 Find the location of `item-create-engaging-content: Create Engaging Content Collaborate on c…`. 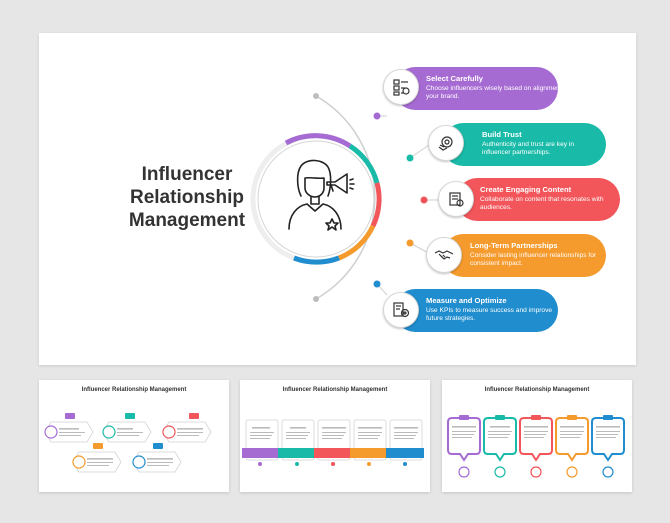

item-create-engaging-content: Create Engaging Content Collaborate on c… is located at coordinates (538, 199).